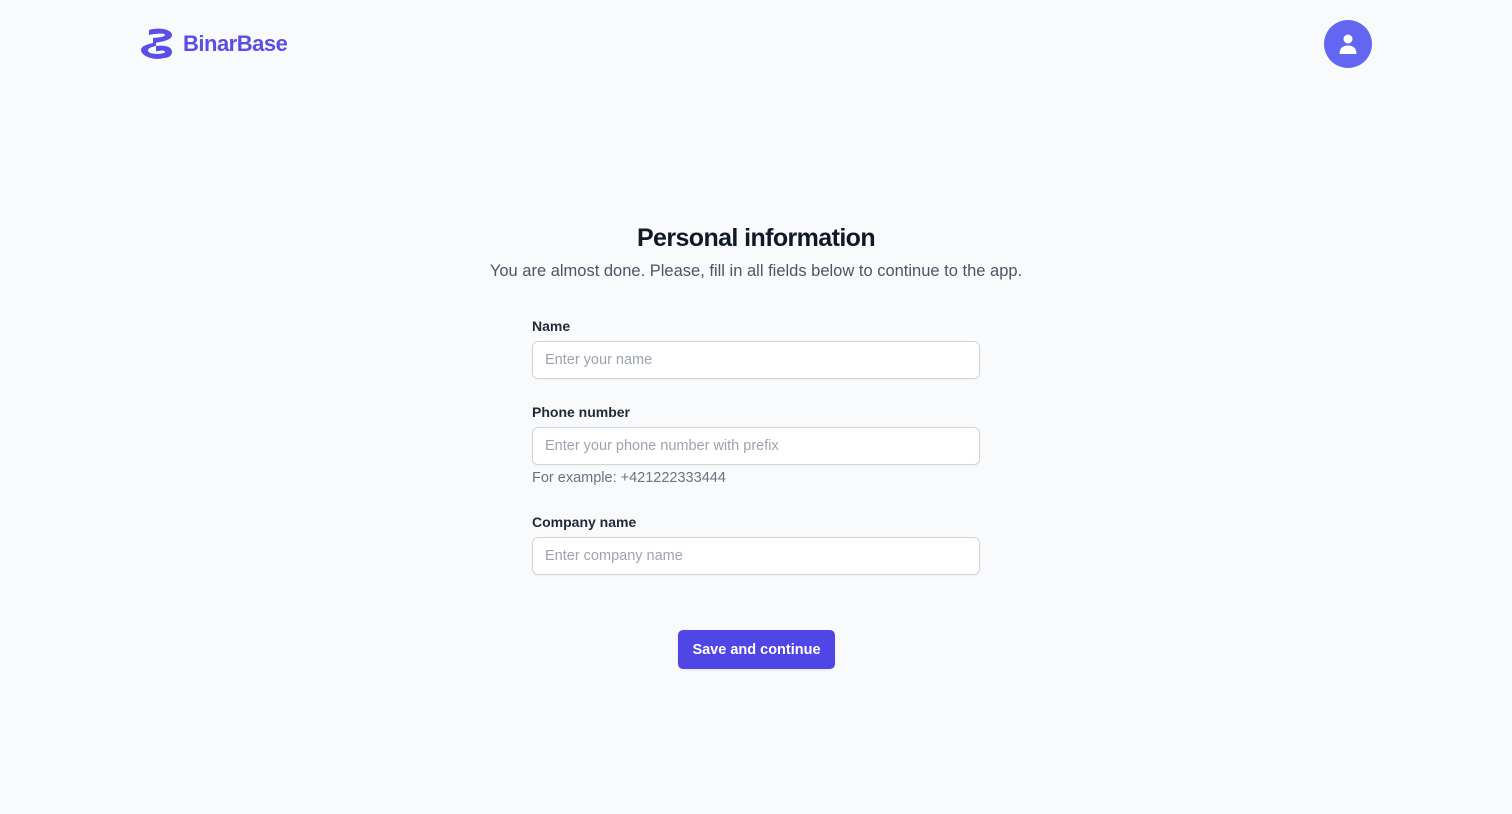 The height and width of the screenshot is (814, 1512). What do you see at coordinates (156, 43) in the screenshot?
I see `binarbase-logo-icon` at bounding box center [156, 43].